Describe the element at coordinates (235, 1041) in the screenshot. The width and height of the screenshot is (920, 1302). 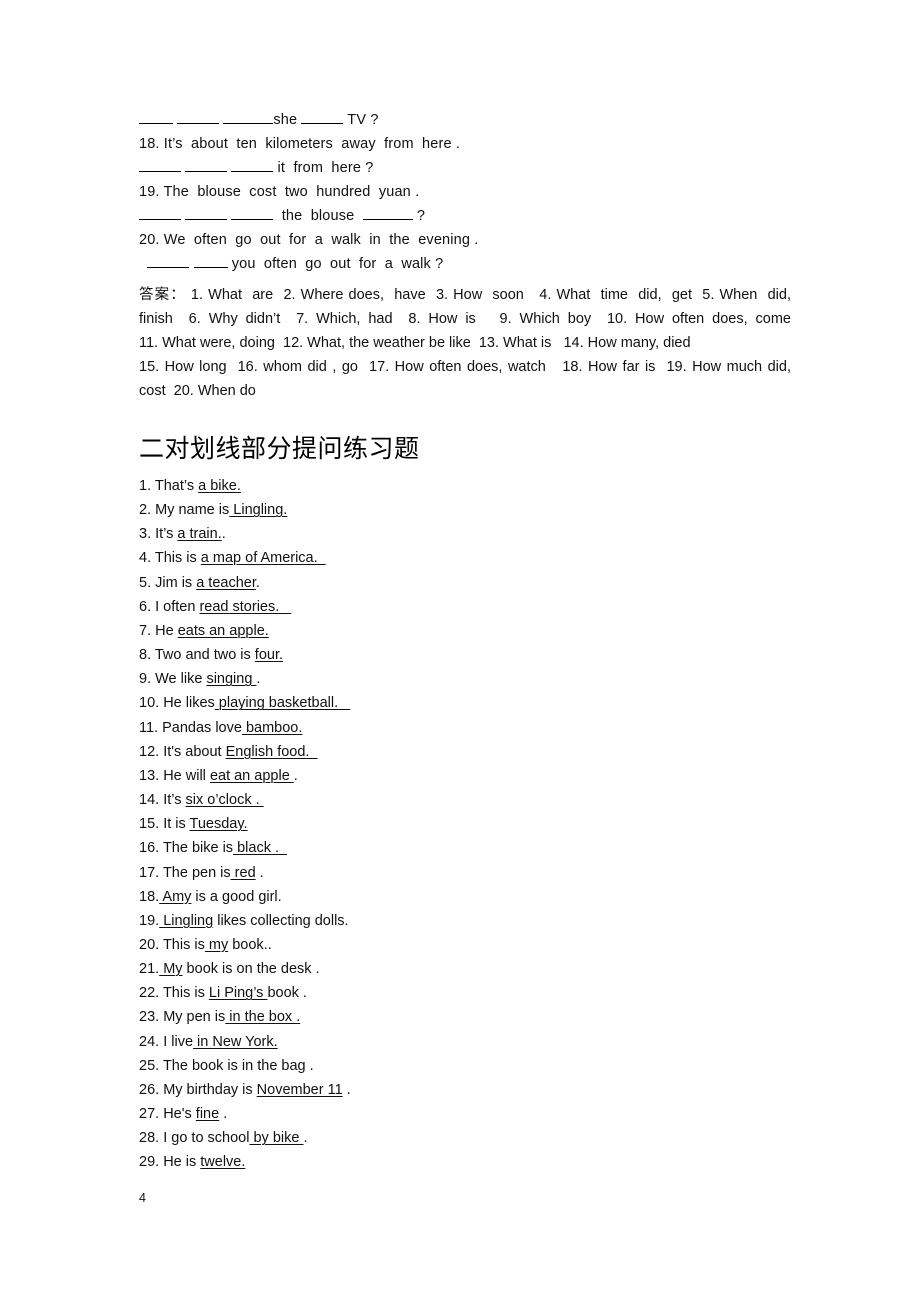
I see `underlined-answer-phrase: in New York.` at that location.